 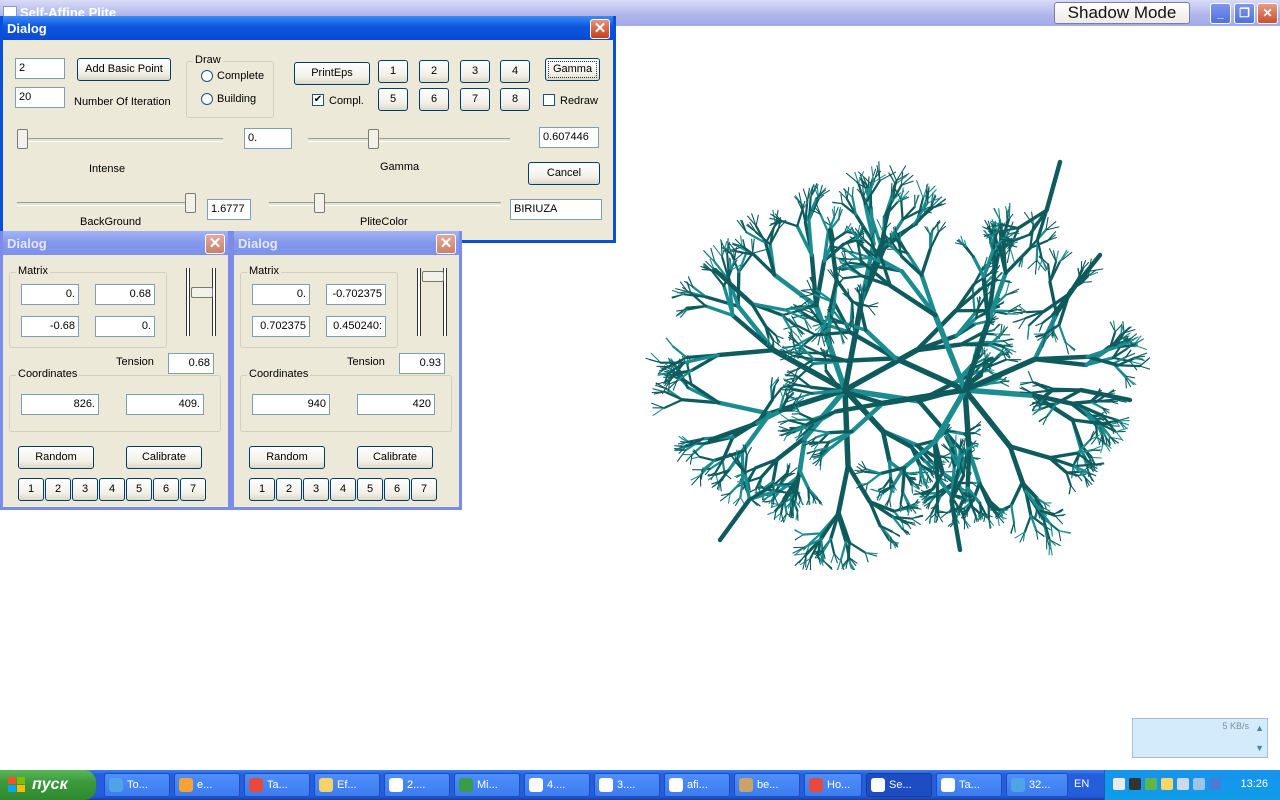 What do you see at coordinates (22, 139) in the screenshot?
I see `intense-slider-thumb` at bounding box center [22, 139].